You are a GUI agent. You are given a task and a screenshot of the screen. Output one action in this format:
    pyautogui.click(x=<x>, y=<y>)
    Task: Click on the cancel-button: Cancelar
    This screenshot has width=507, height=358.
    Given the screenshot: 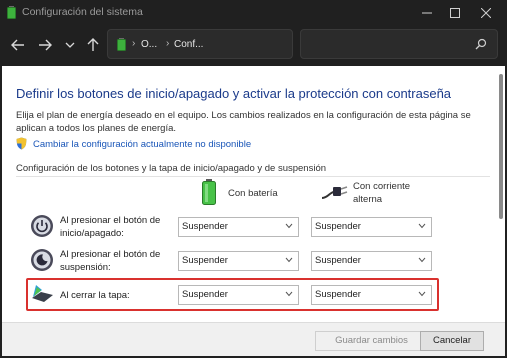 What is the action you would take?
    pyautogui.click(x=452, y=341)
    